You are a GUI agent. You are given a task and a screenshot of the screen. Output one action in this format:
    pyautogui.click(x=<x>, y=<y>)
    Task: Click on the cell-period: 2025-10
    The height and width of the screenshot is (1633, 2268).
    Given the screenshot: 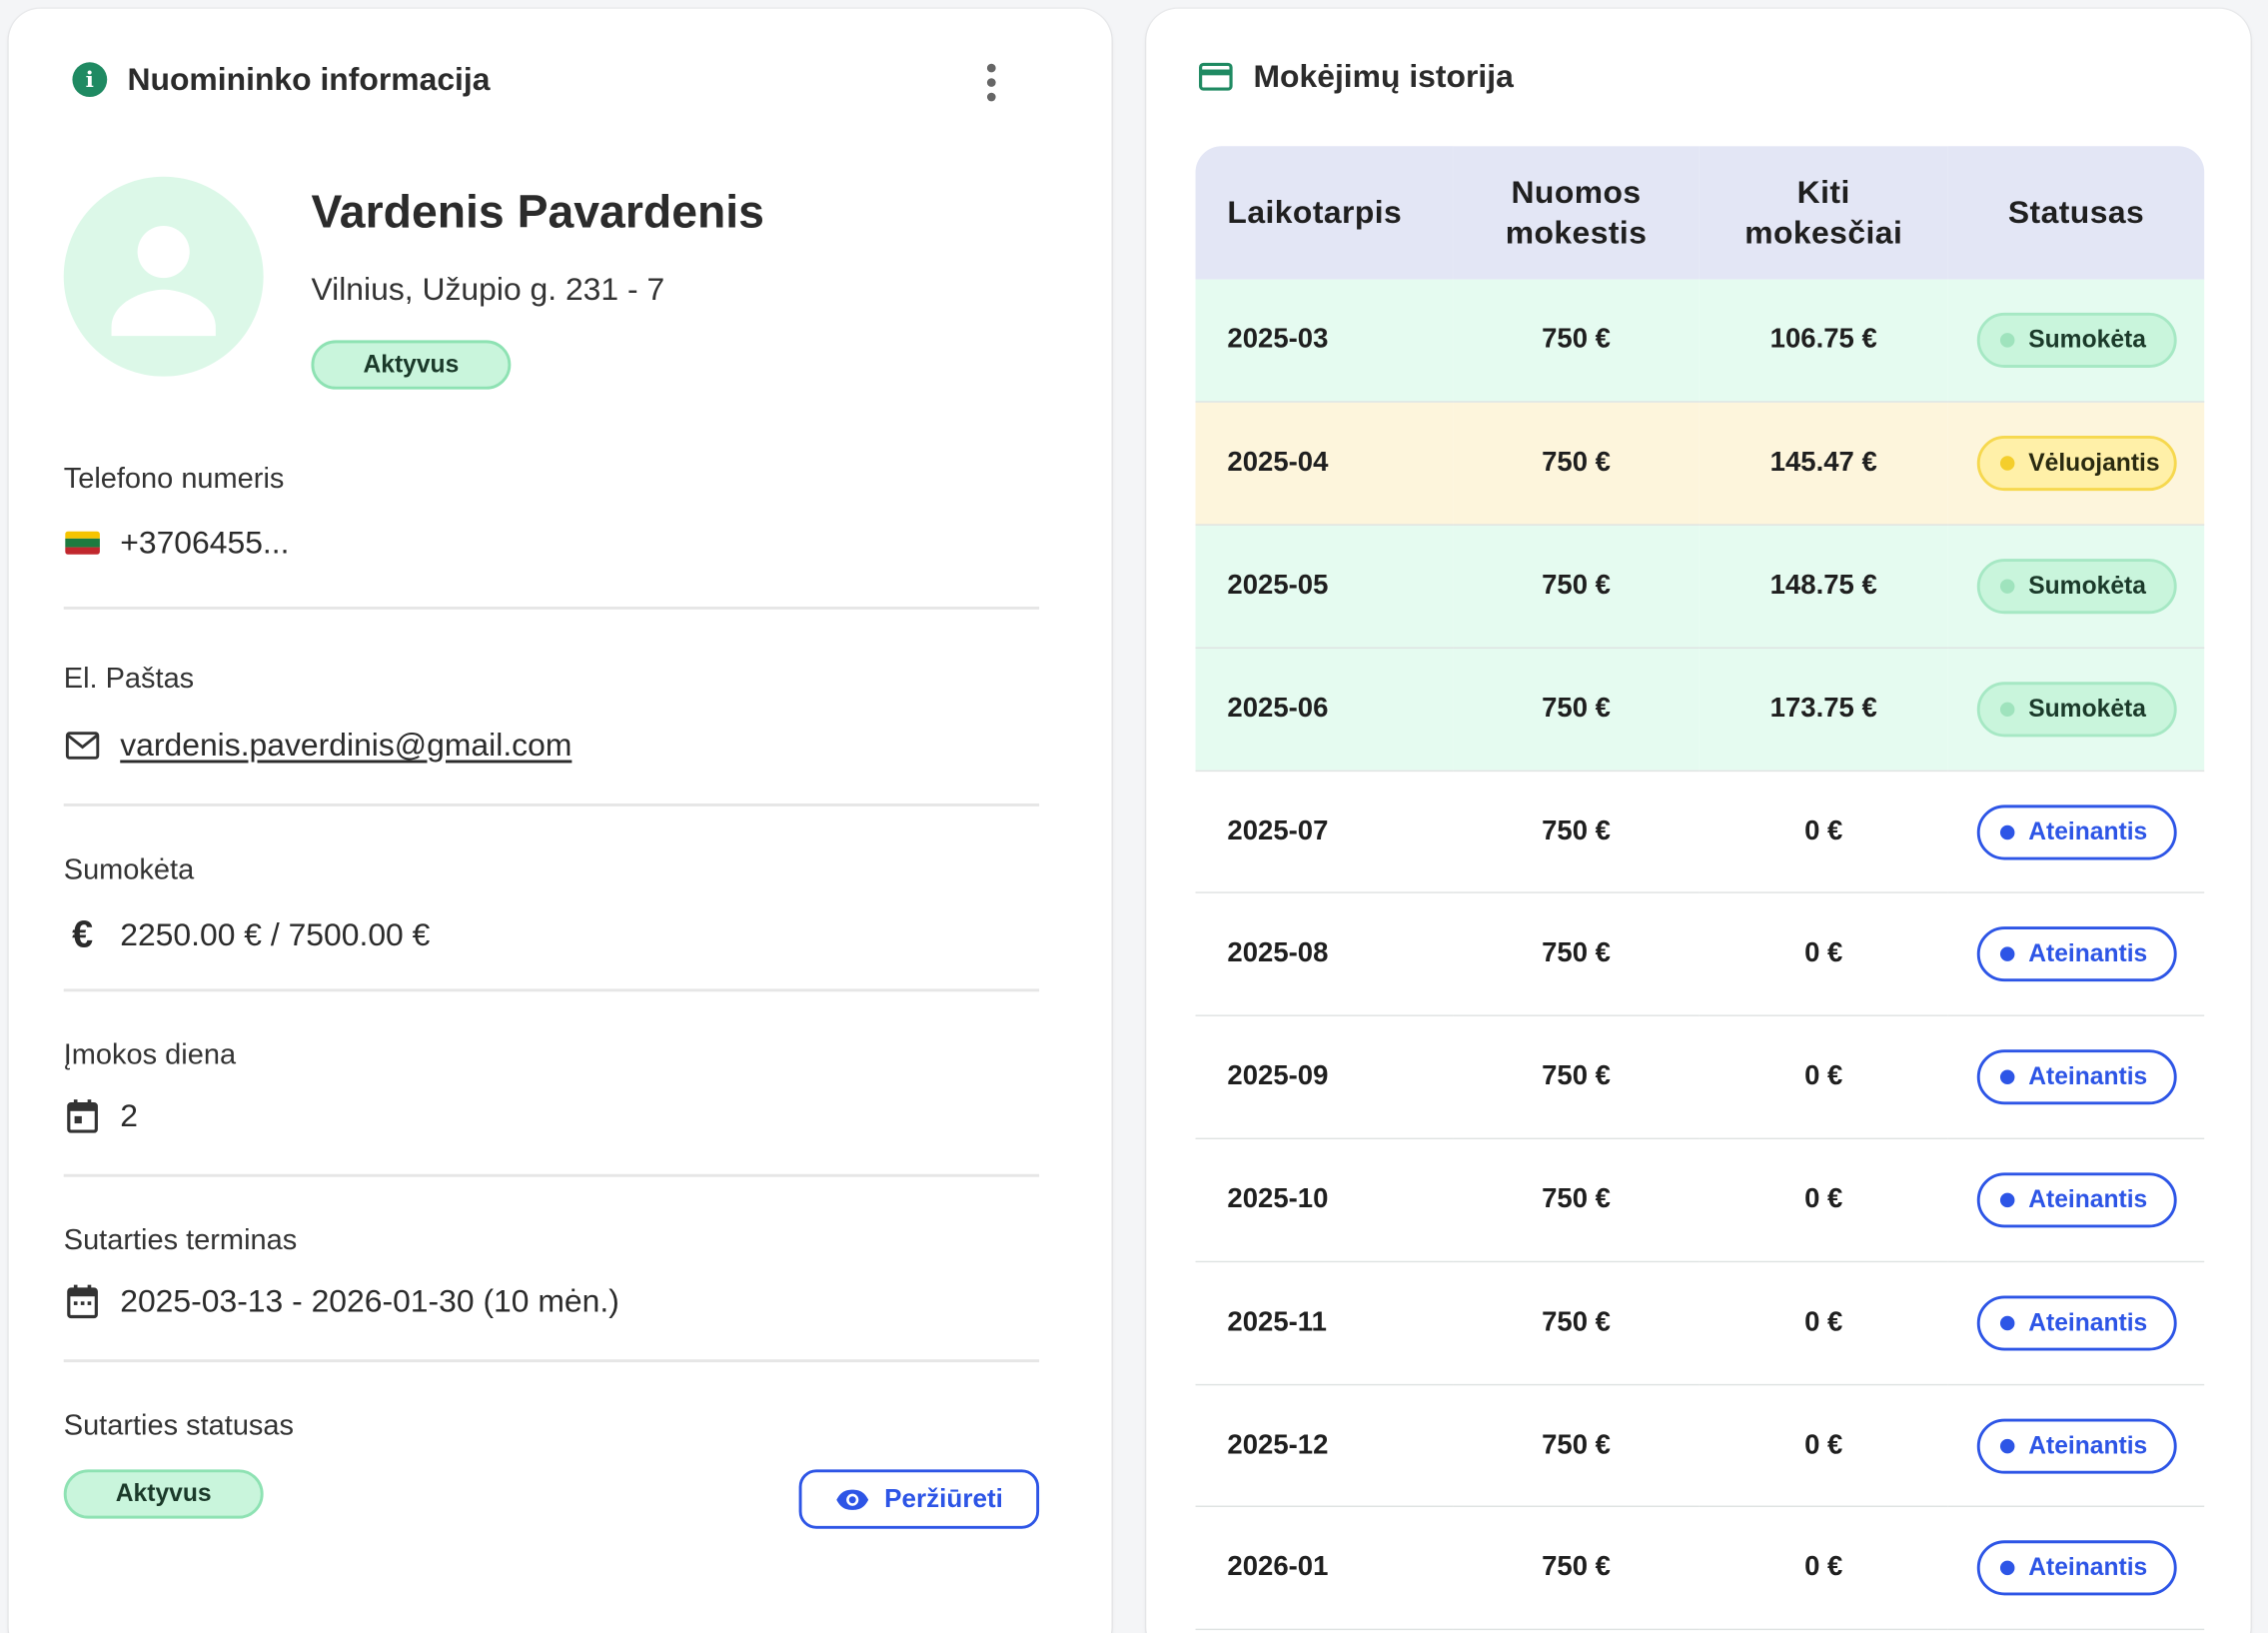 What is the action you would take?
    pyautogui.click(x=1324, y=1200)
    